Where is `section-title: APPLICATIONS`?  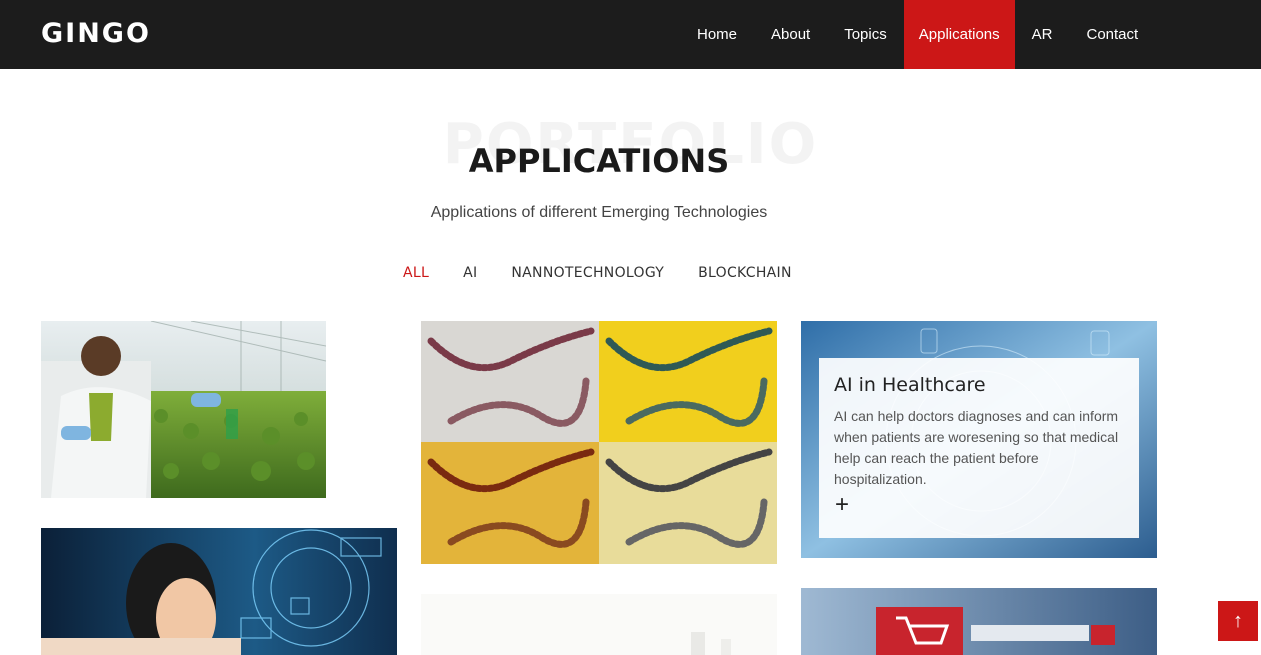
section-title: APPLICATIONS is located at coordinates (599, 161).